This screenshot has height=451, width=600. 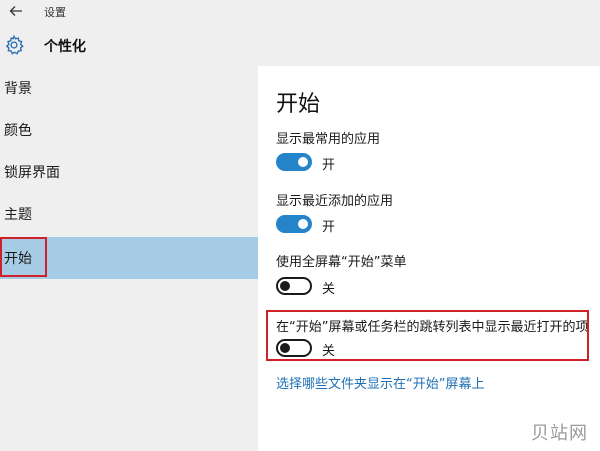 I want to click on sidebar-item-themes: 主题, so click(x=129, y=214).